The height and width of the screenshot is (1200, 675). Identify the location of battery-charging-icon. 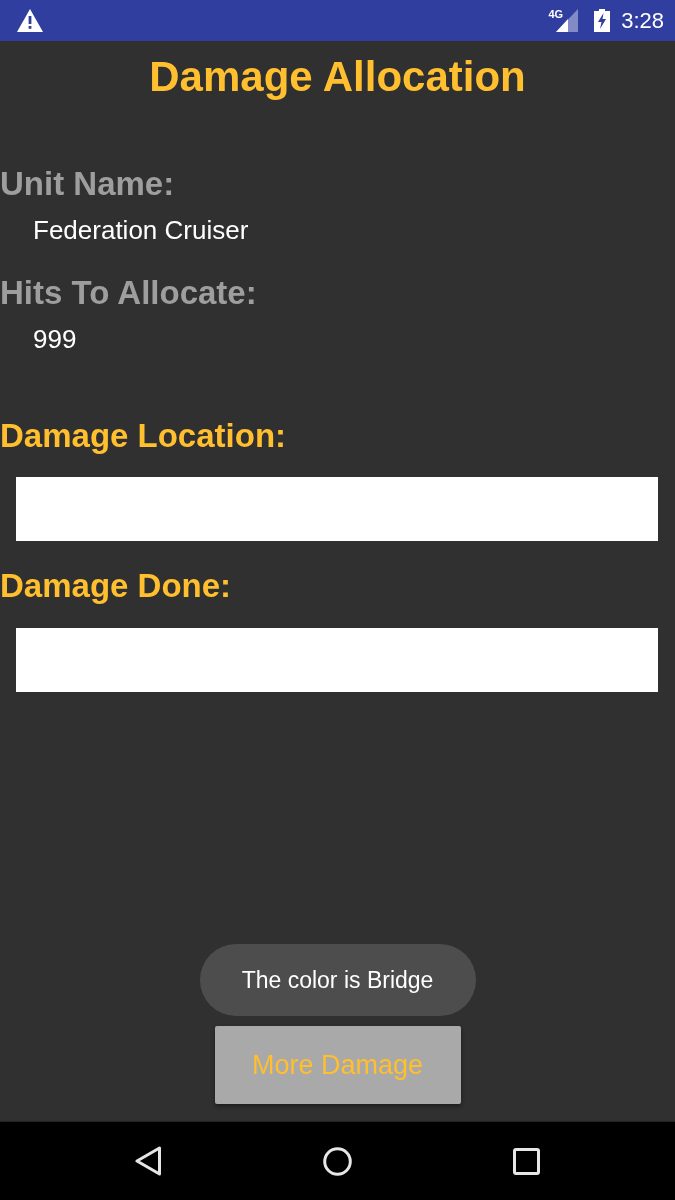
(602, 20).